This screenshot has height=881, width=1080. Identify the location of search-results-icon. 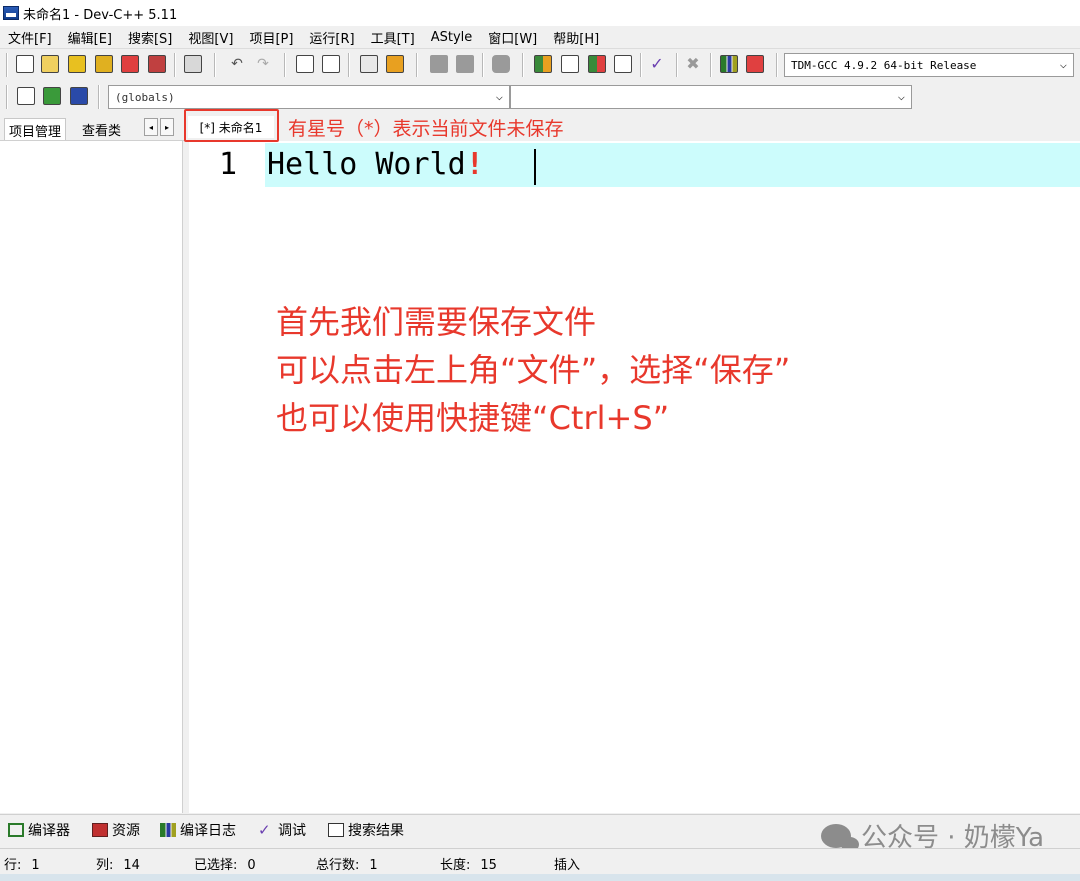
(336, 830).